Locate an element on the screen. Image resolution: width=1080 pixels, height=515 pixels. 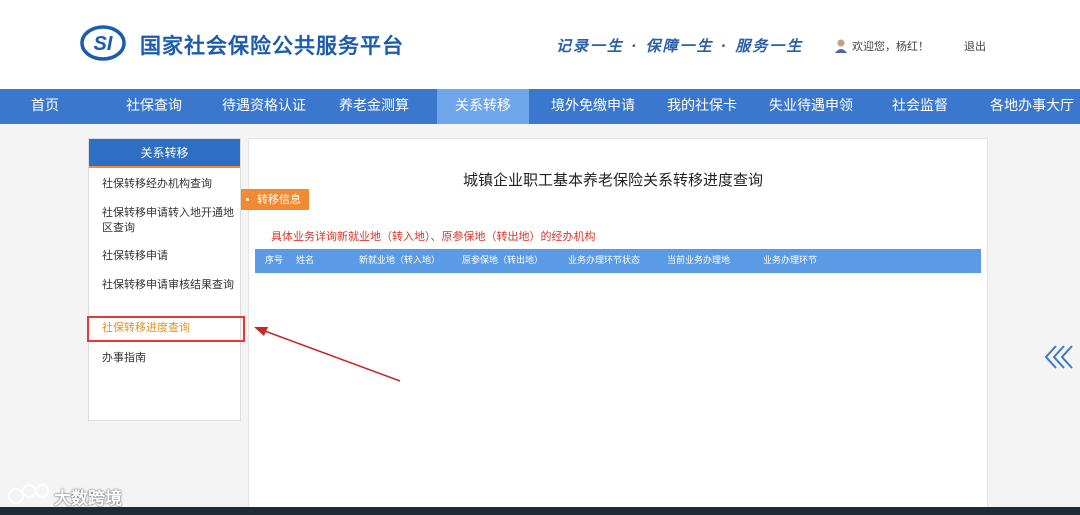
os-taskbar is located at coordinates (540, 511).